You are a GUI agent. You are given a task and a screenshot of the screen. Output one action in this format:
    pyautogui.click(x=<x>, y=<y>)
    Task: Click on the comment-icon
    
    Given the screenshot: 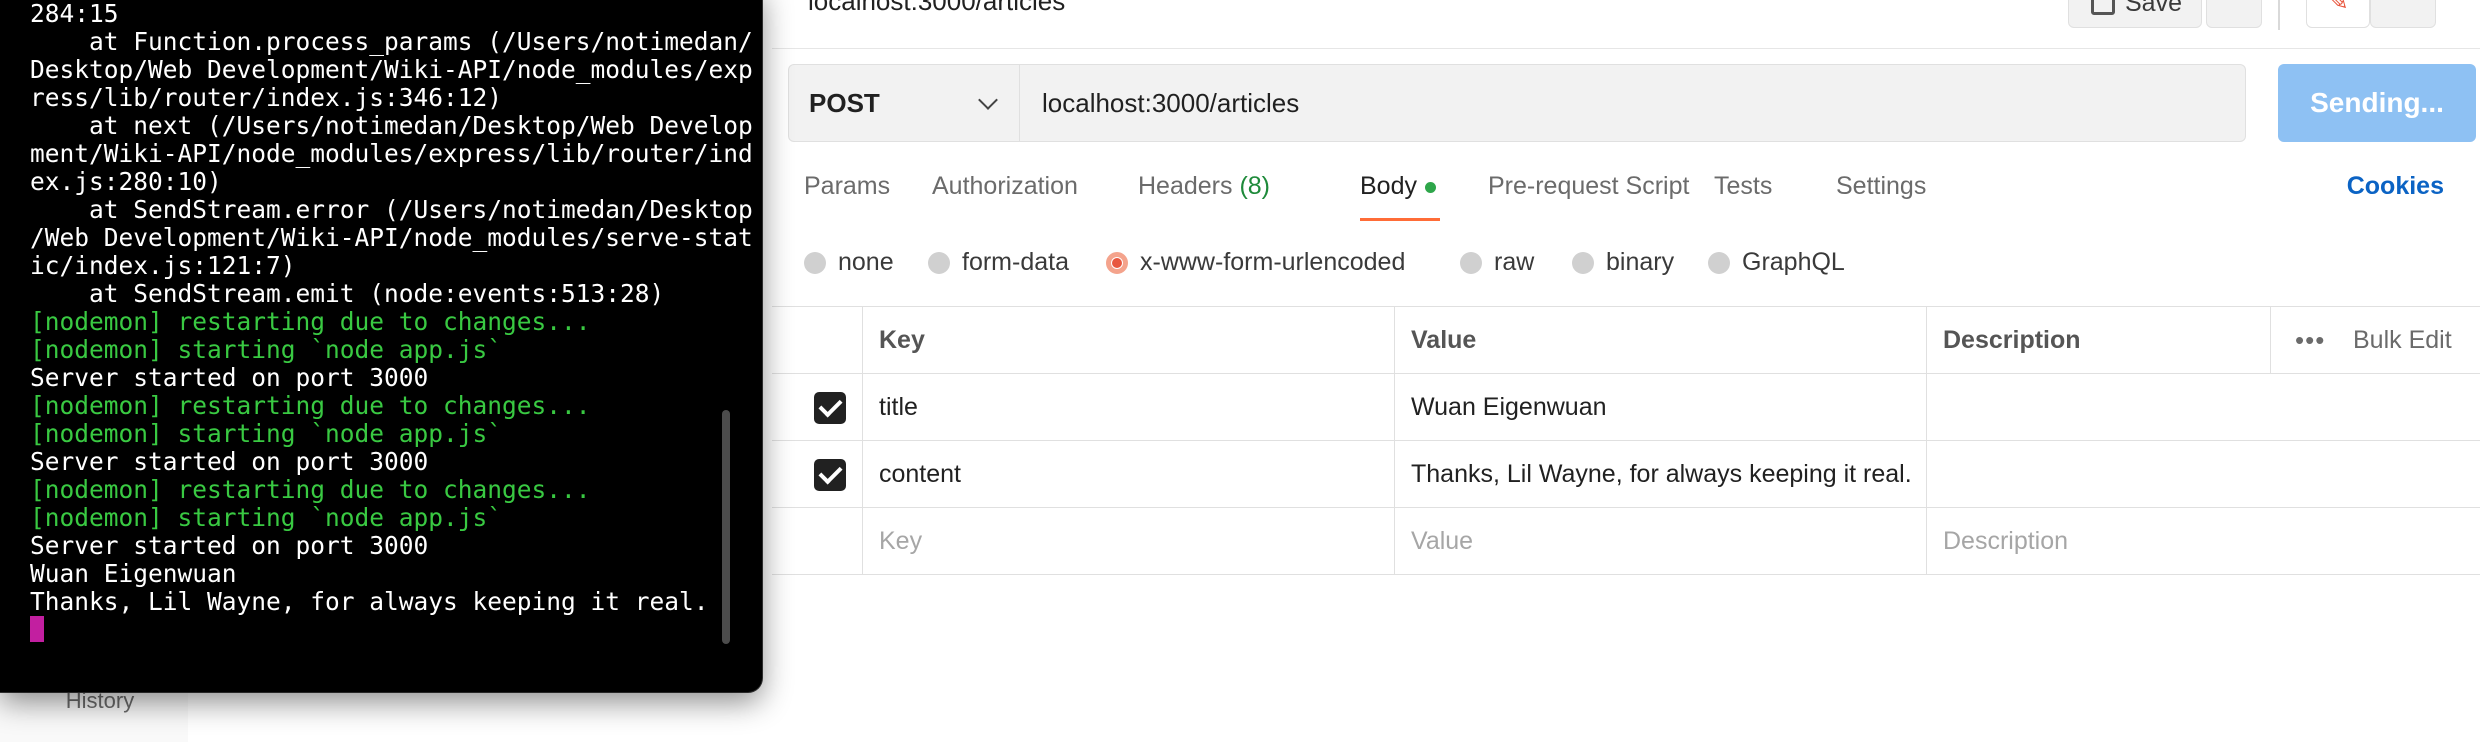 What is the action you would take?
    pyautogui.click(x=2403, y=14)
    